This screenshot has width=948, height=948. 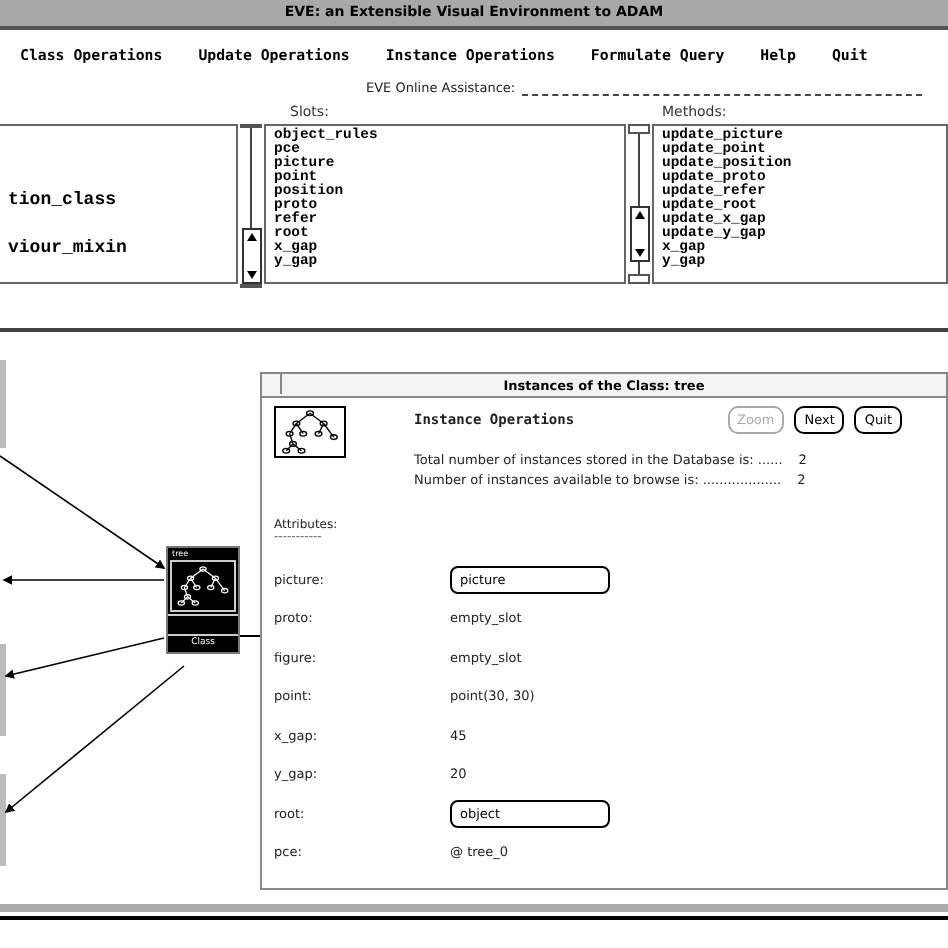 I want to click on connector-line, so click(x=248, y=636).